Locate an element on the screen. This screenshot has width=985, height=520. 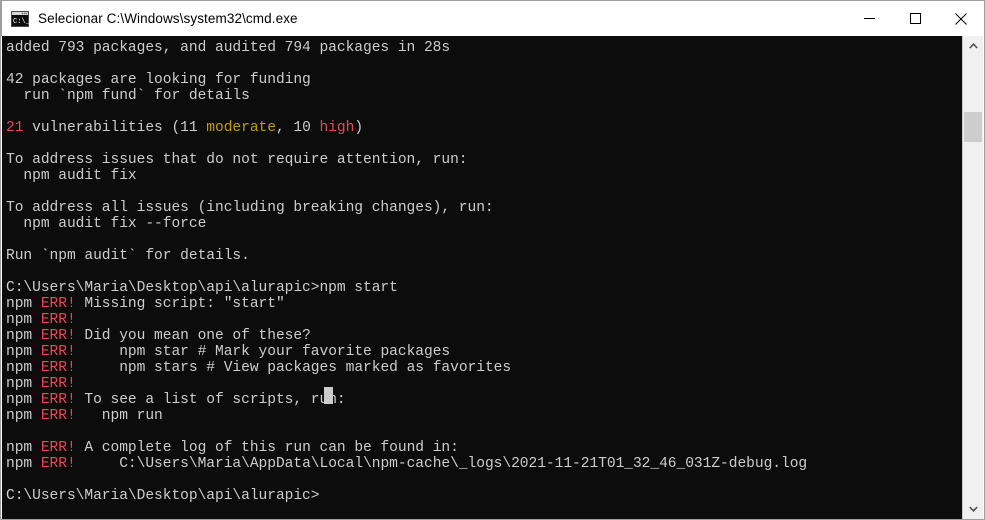
terminal-line: npm ERR! npm run is located at coordinates (485, 416).